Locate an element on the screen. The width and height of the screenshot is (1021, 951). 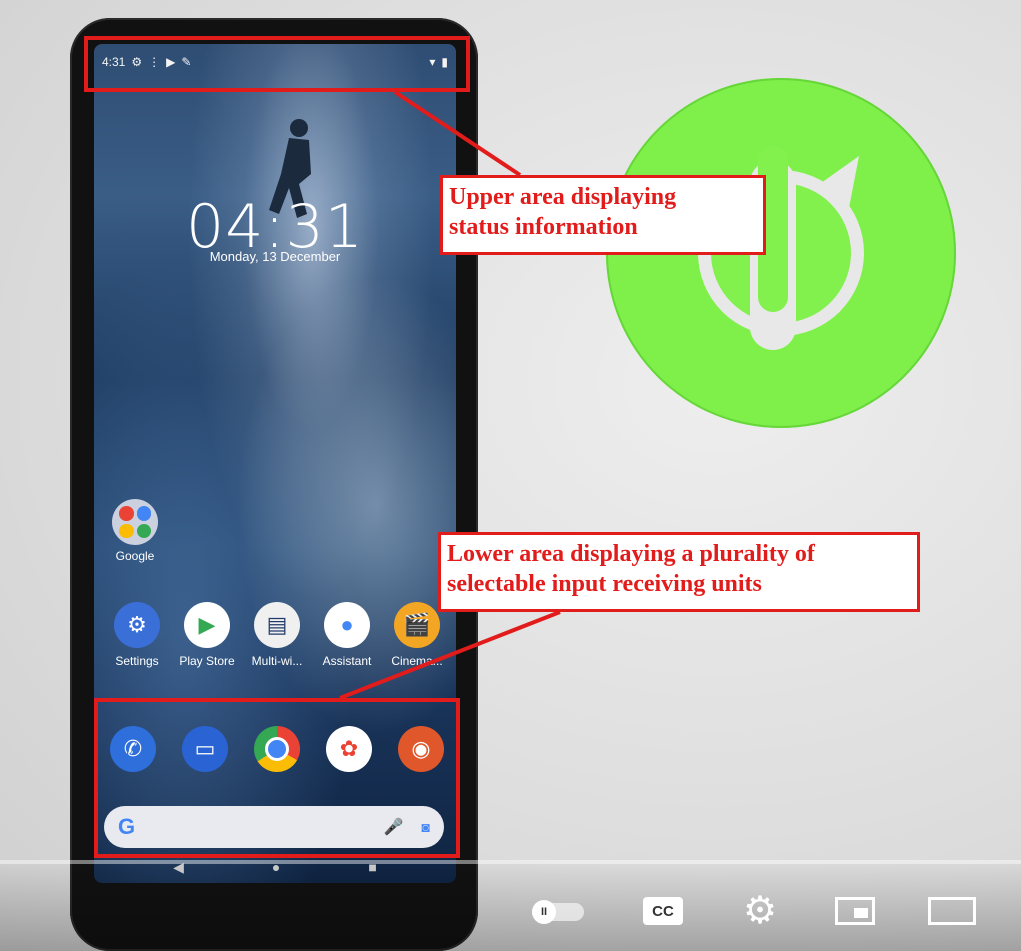
callout-line: Lower area displaying a plurality of is located at coordinates (631, 554).